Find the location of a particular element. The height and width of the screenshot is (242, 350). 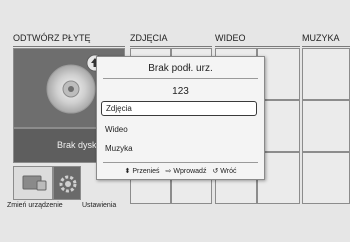

tab-videos: WIDEO is located at coordinates (230, 38).